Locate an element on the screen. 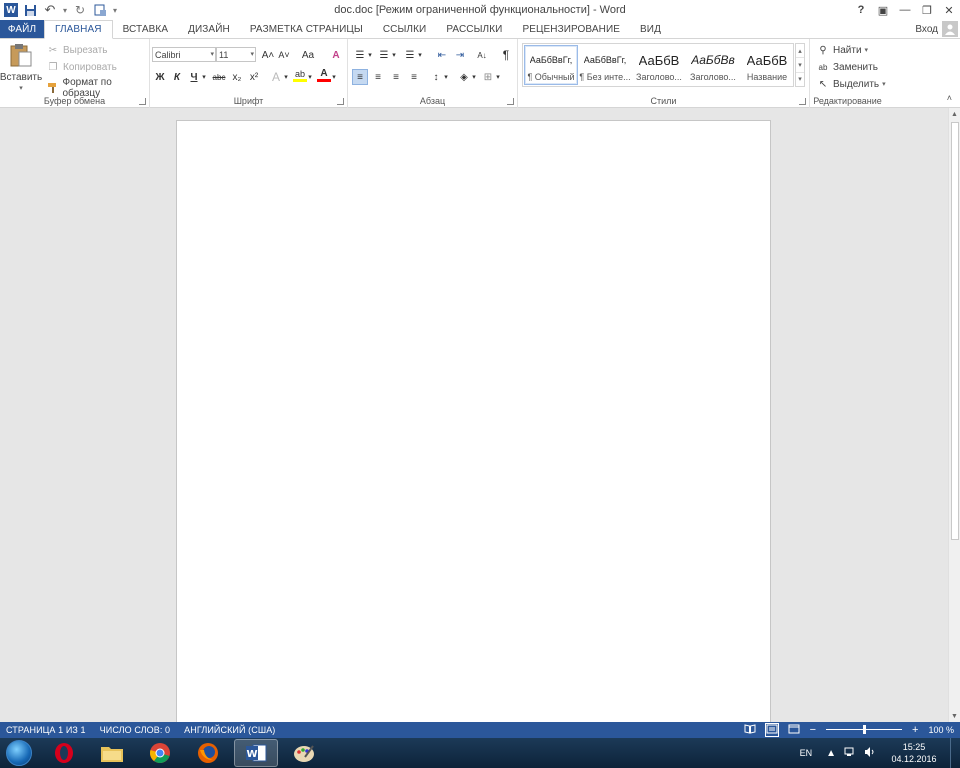  multilevel-dropdown-icon: ▾ is located at coordinates (420, 55).